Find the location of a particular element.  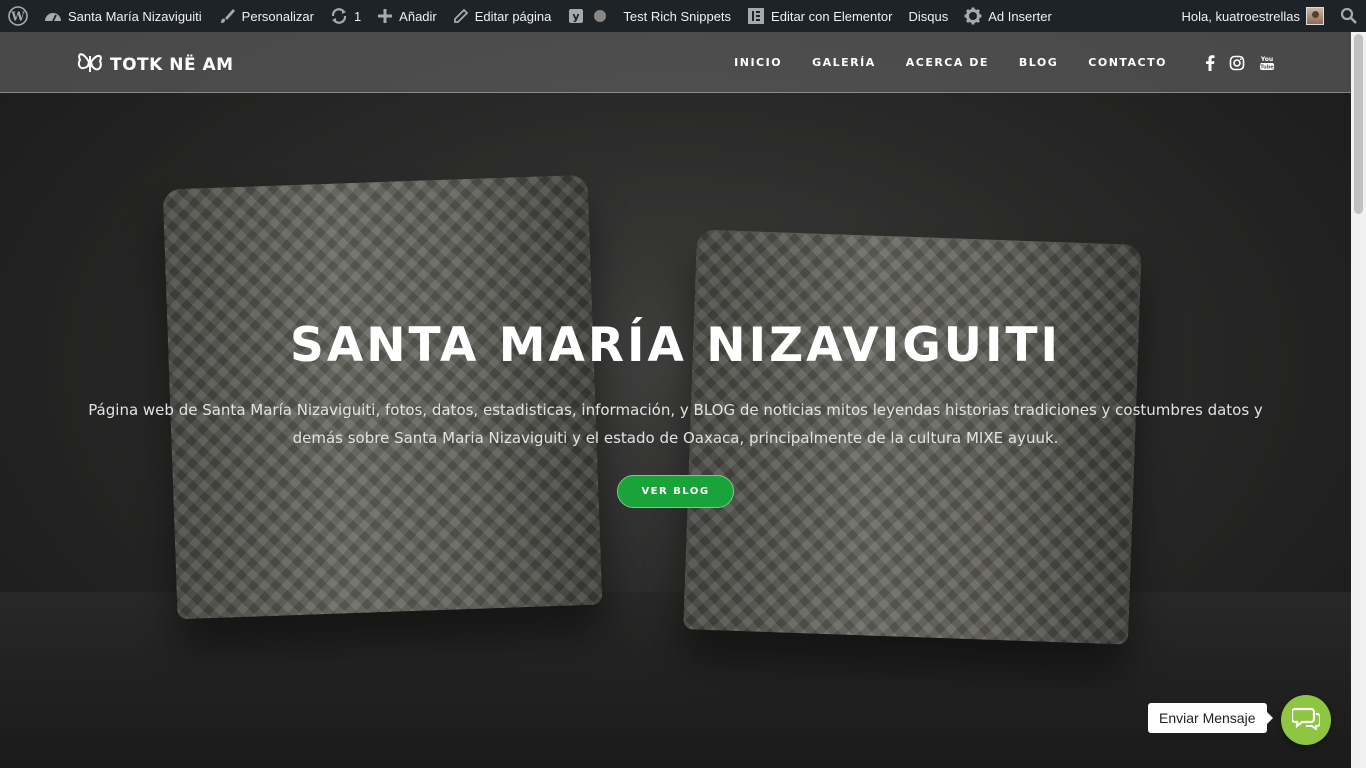

instagram-icon is located at coordinates (1237, 63).